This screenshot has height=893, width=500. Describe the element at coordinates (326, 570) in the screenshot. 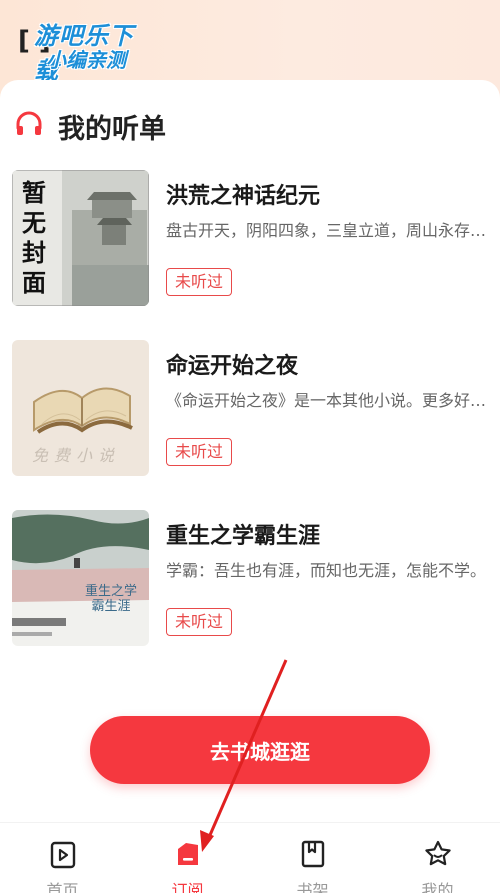

I see `book-description: 学霸：吾生也有涯，而知也无涯，怎能不学。` at that location.